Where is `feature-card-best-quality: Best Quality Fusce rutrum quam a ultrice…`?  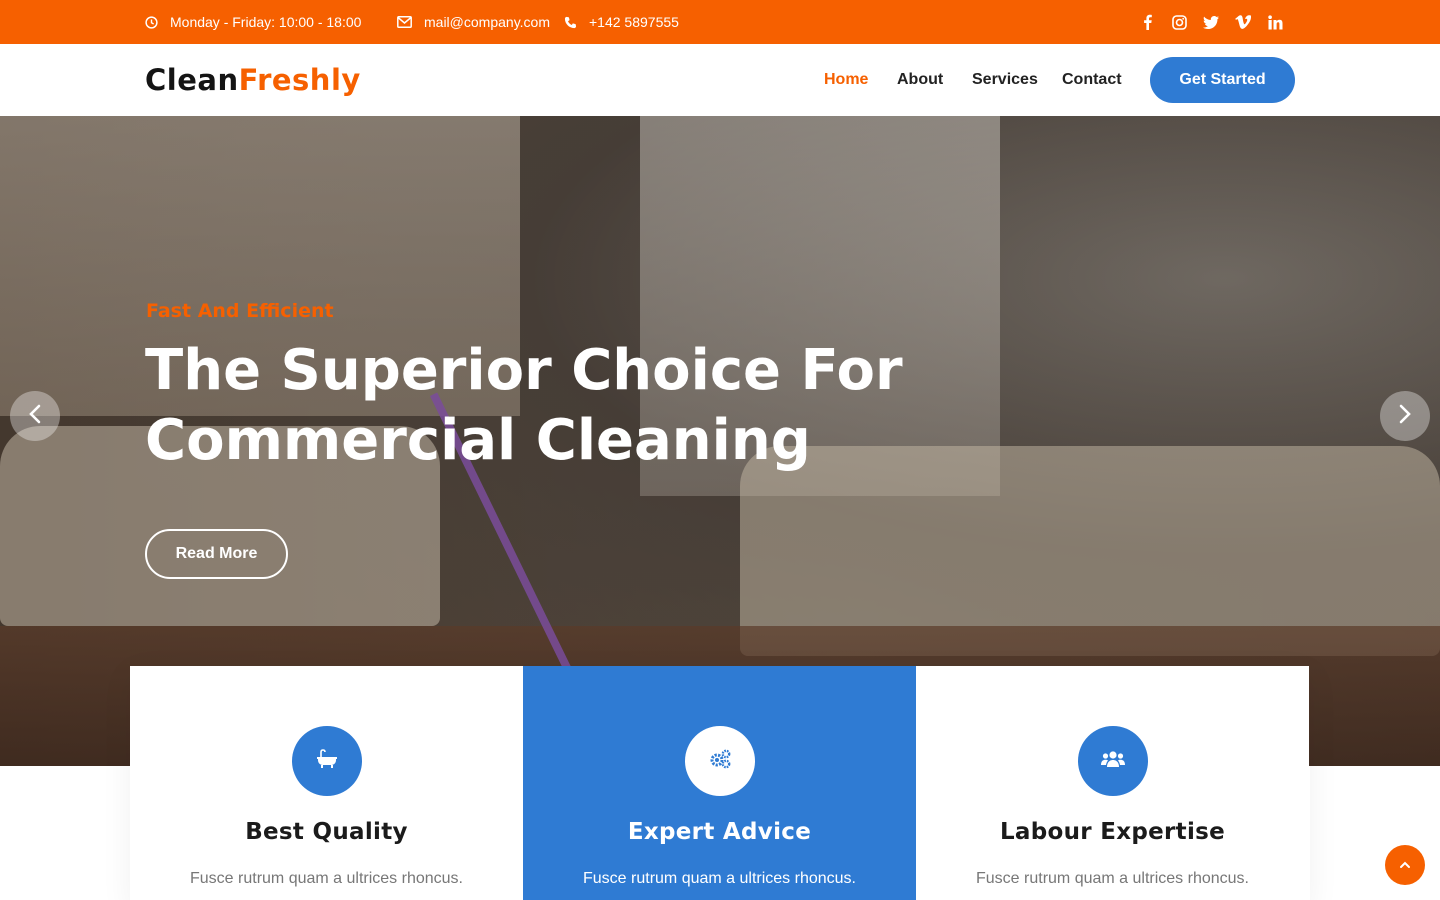
feature-card-best-quality: Best Quality Fusce rutrum quam a ultrice… is located at coordinates (326, 783).